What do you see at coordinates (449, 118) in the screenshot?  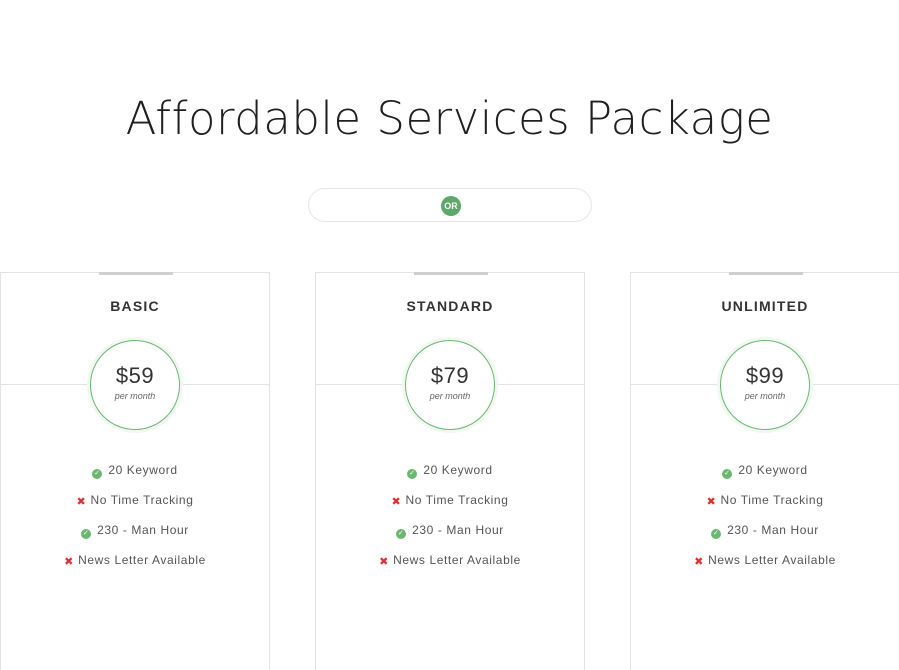 I see `page-title: Affordable Services Package` at bounding box center [449, 118].